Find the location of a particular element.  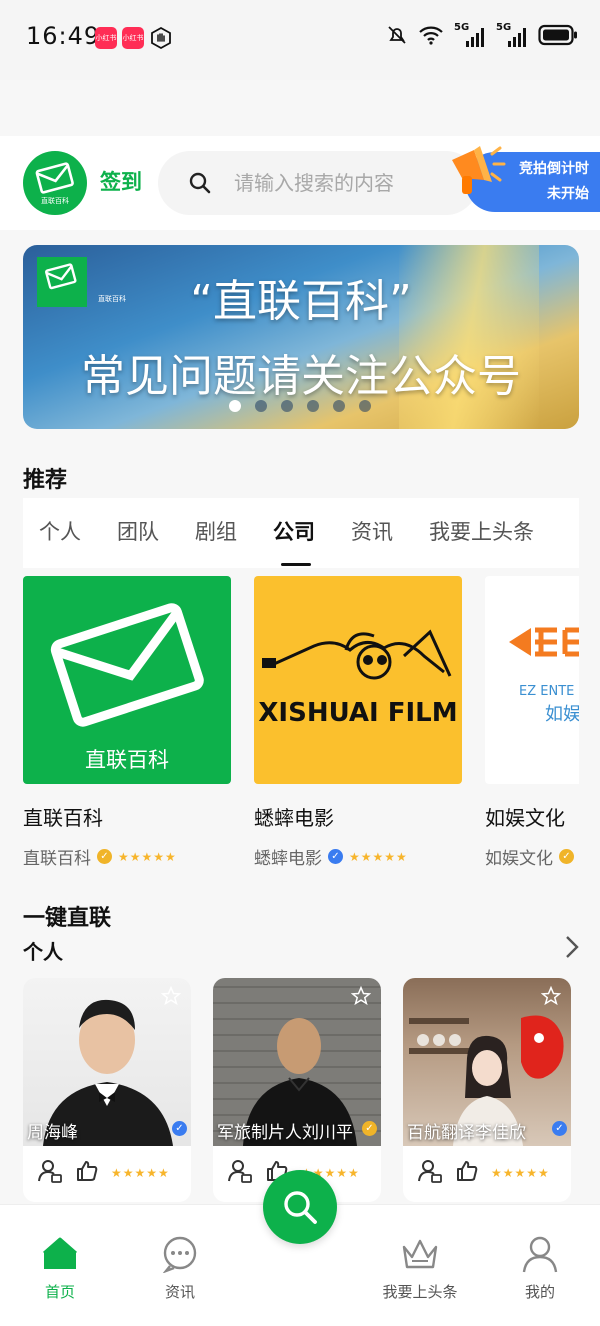

company-logo-caption: 直联百科 is located at coordinates (127, 760).